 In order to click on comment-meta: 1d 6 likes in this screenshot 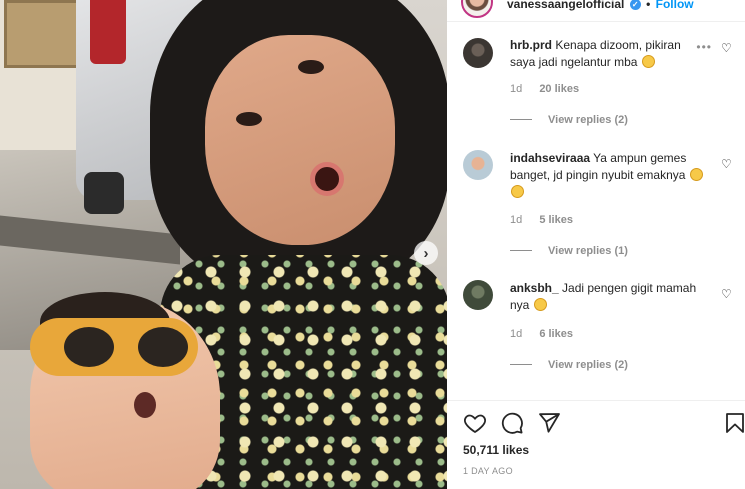, I will do `click(548, 334)`.